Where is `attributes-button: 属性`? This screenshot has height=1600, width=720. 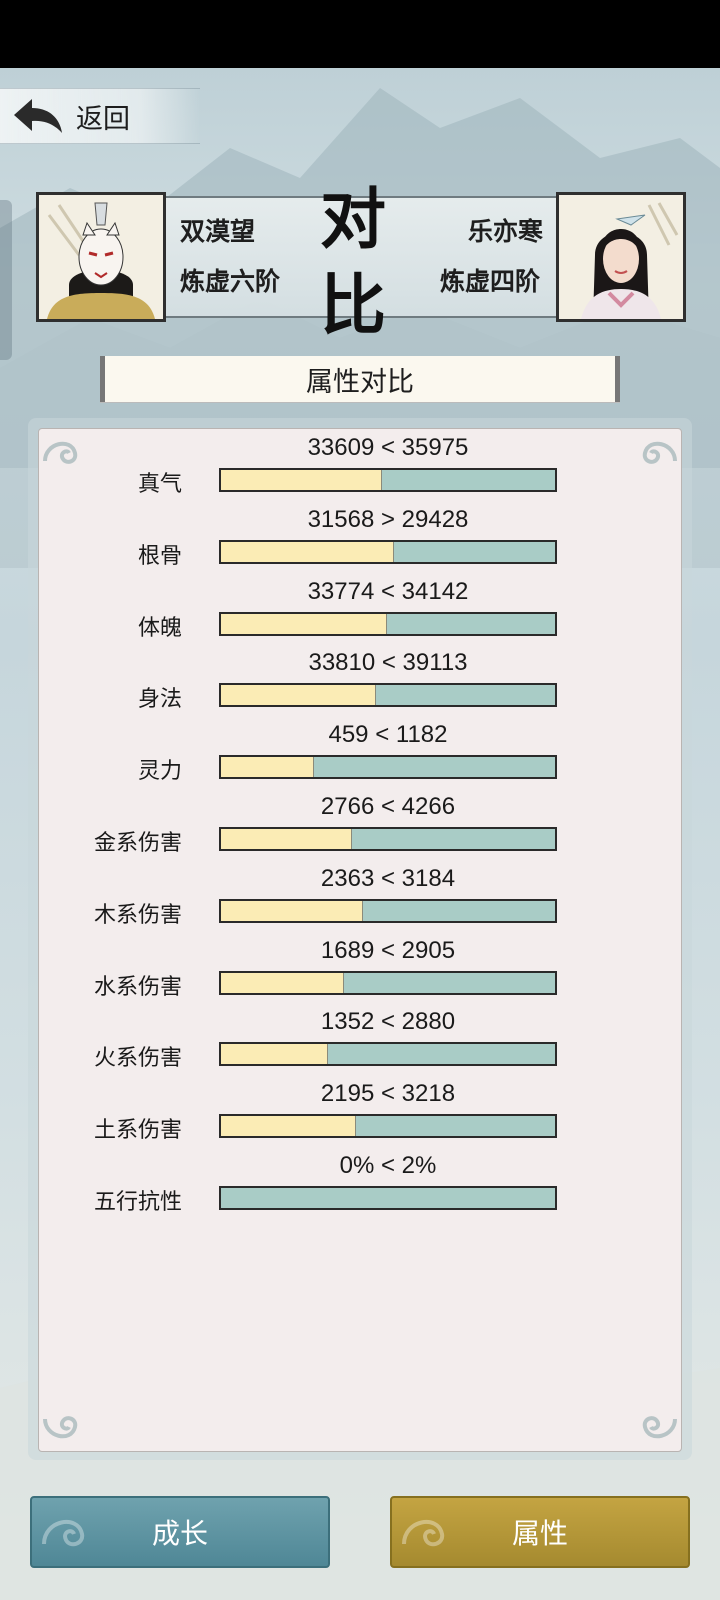 attributes-button: 属性 is located at coordinates (540, 1532).